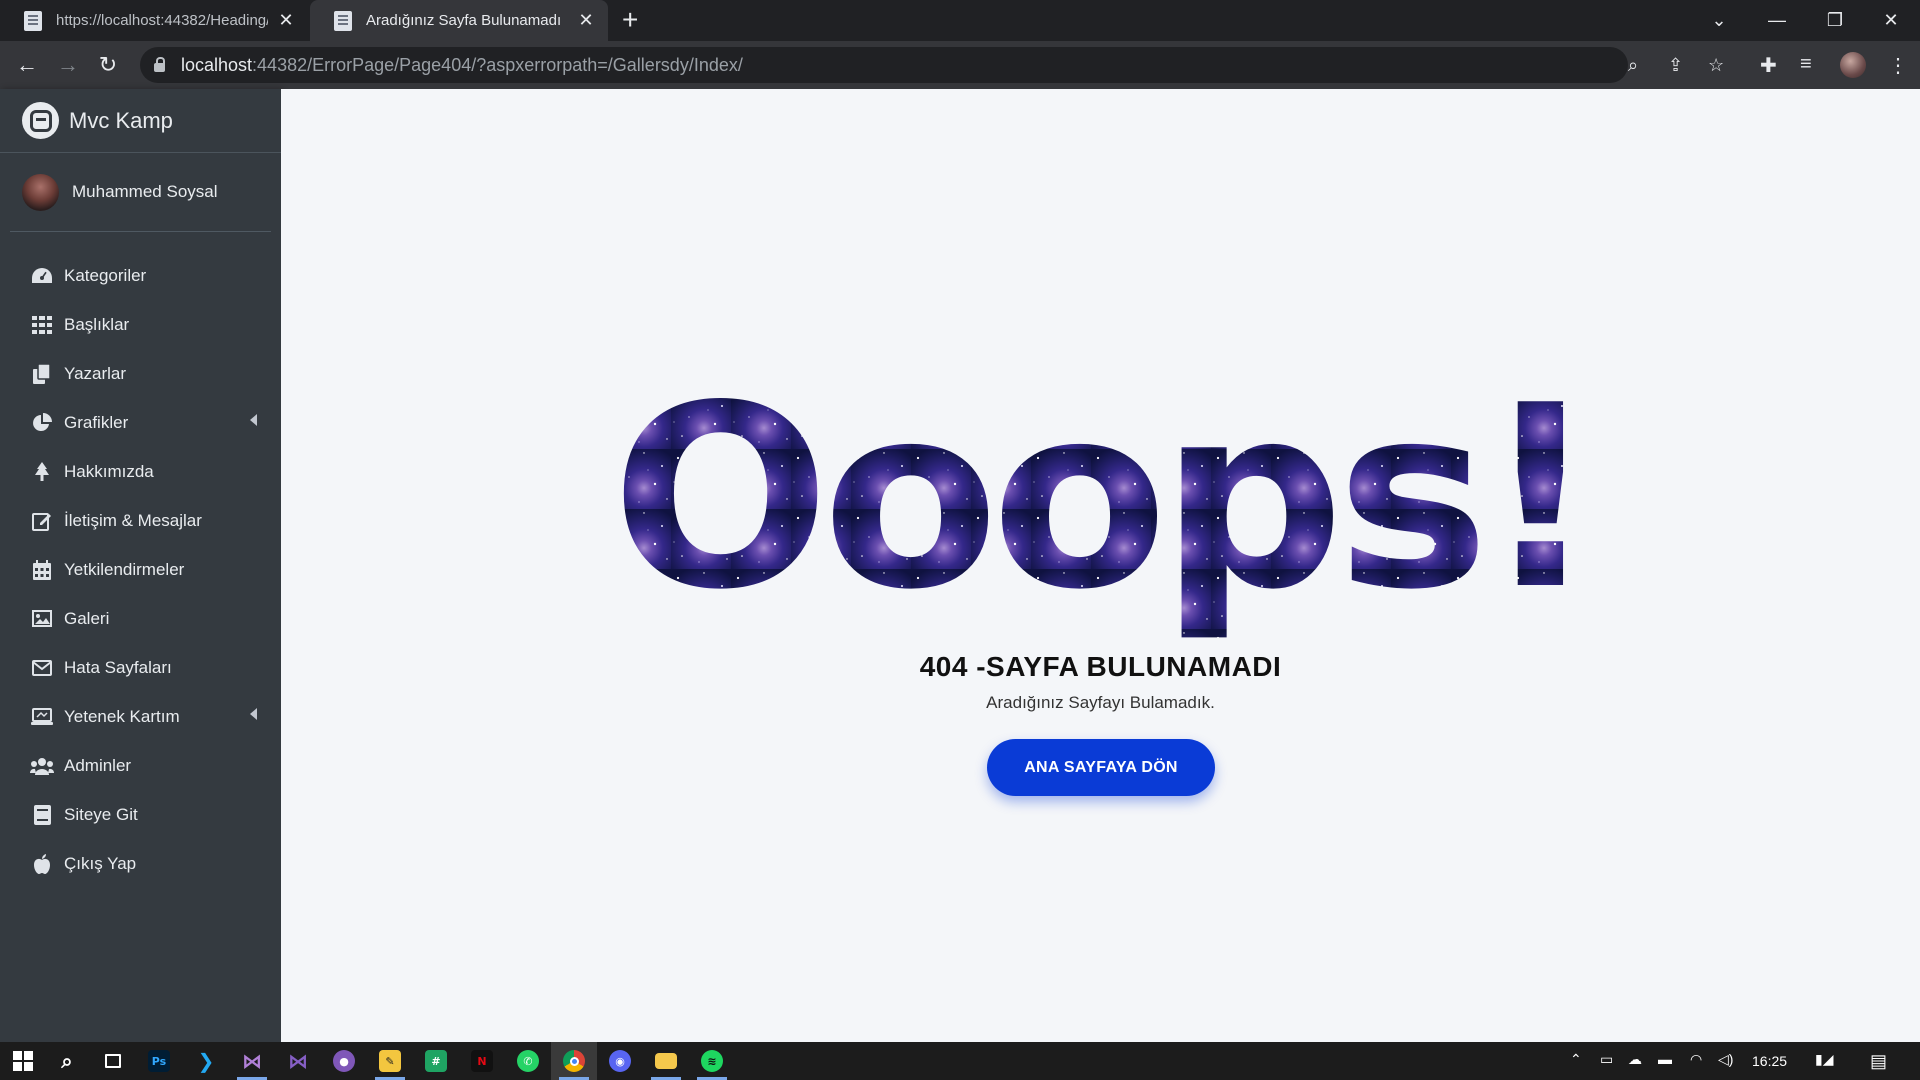  What do you see at coordinates (298, 1061) in the screenshot?
I see `taskbar-app-visual-studio-2: ⋈` at bounding box center [298, 1061].